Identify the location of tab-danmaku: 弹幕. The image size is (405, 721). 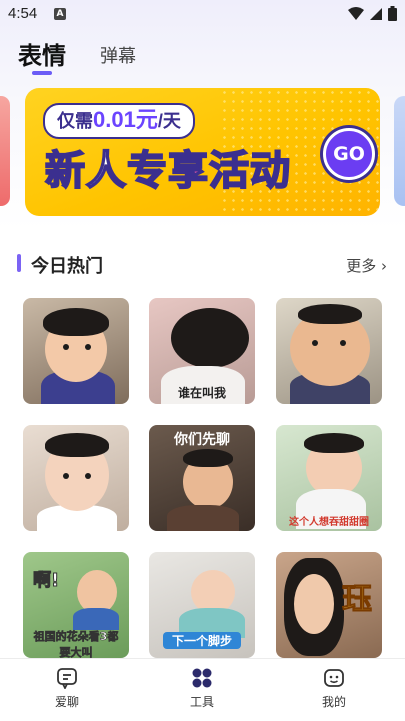
(118, 55).